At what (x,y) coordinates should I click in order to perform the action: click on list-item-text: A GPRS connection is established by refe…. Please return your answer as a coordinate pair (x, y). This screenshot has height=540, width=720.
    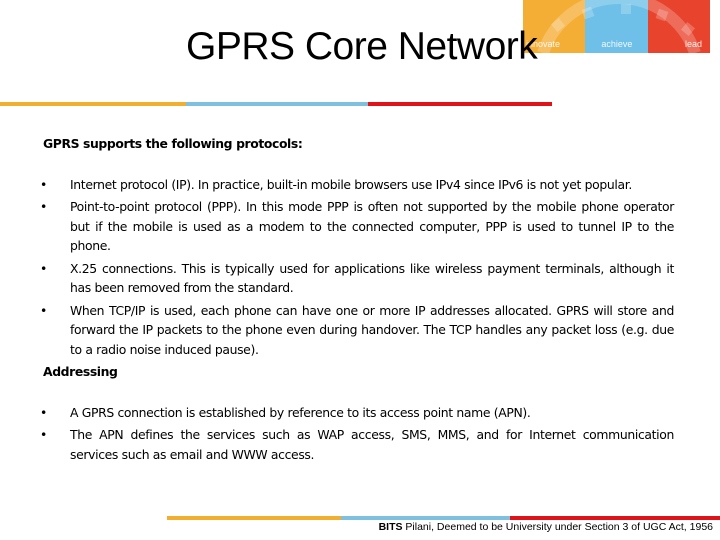
    Looking at the image, I should click on (300, 412).